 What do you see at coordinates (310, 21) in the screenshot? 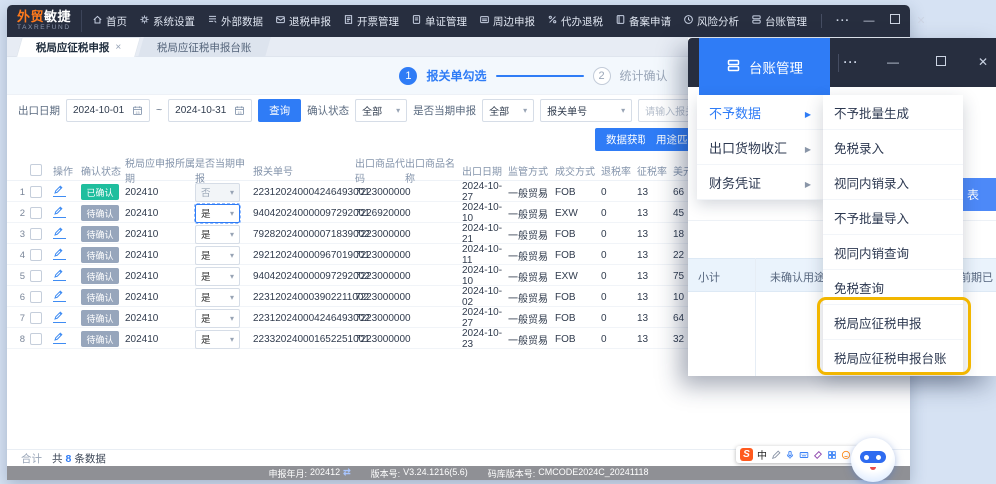
I see `nav-item-label: 退税申报` at bounding box center [310, 21].